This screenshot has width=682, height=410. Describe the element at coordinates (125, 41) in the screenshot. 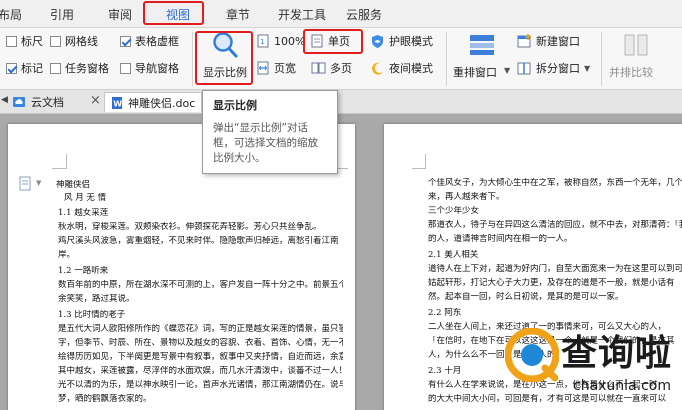

I see `table-border-check-box` at that location.